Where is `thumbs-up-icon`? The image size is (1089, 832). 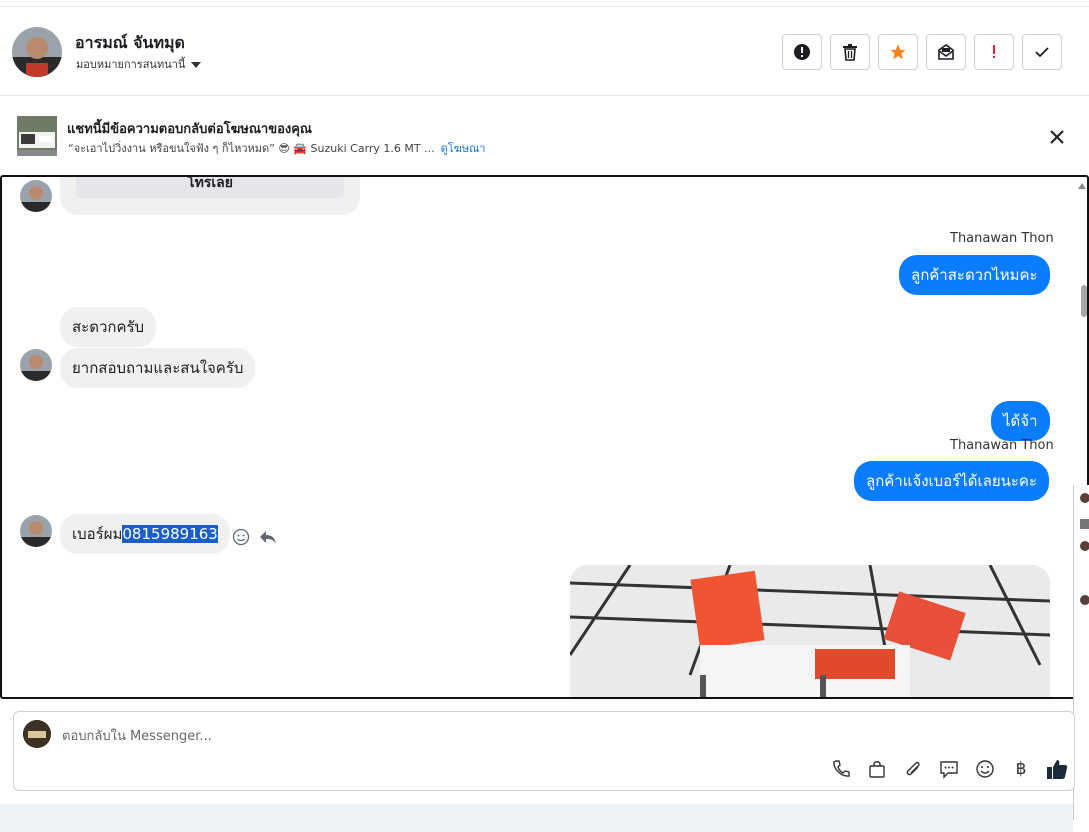 thumbs-up-icon is located at coordinates (1057, 769).